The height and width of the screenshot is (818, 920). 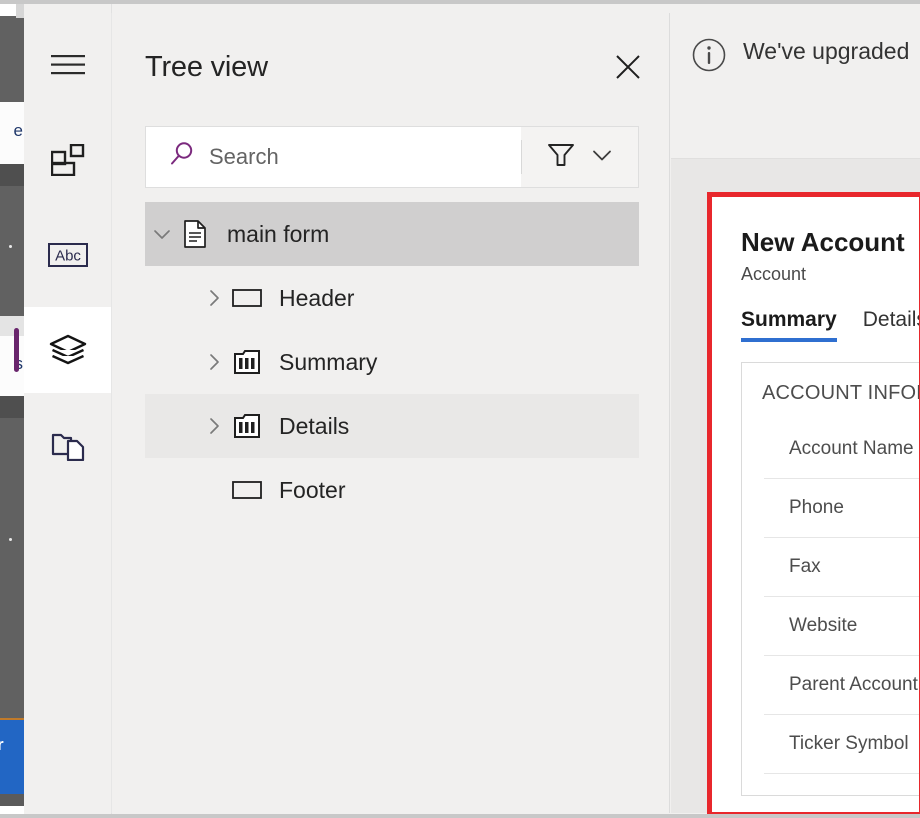 I want to click on rail-item-components, so click(x=67, y=160).